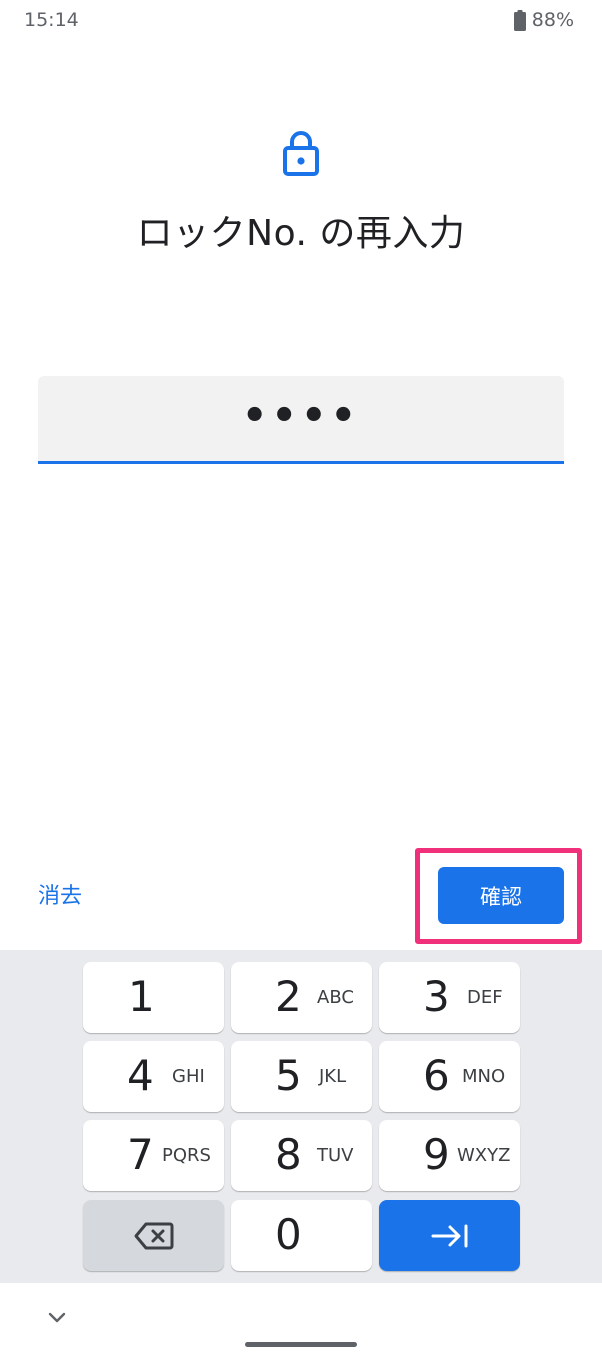 The width and height of the screenshot is (602, 1355). I want to click on key-0: 0, so click(301, 1235).